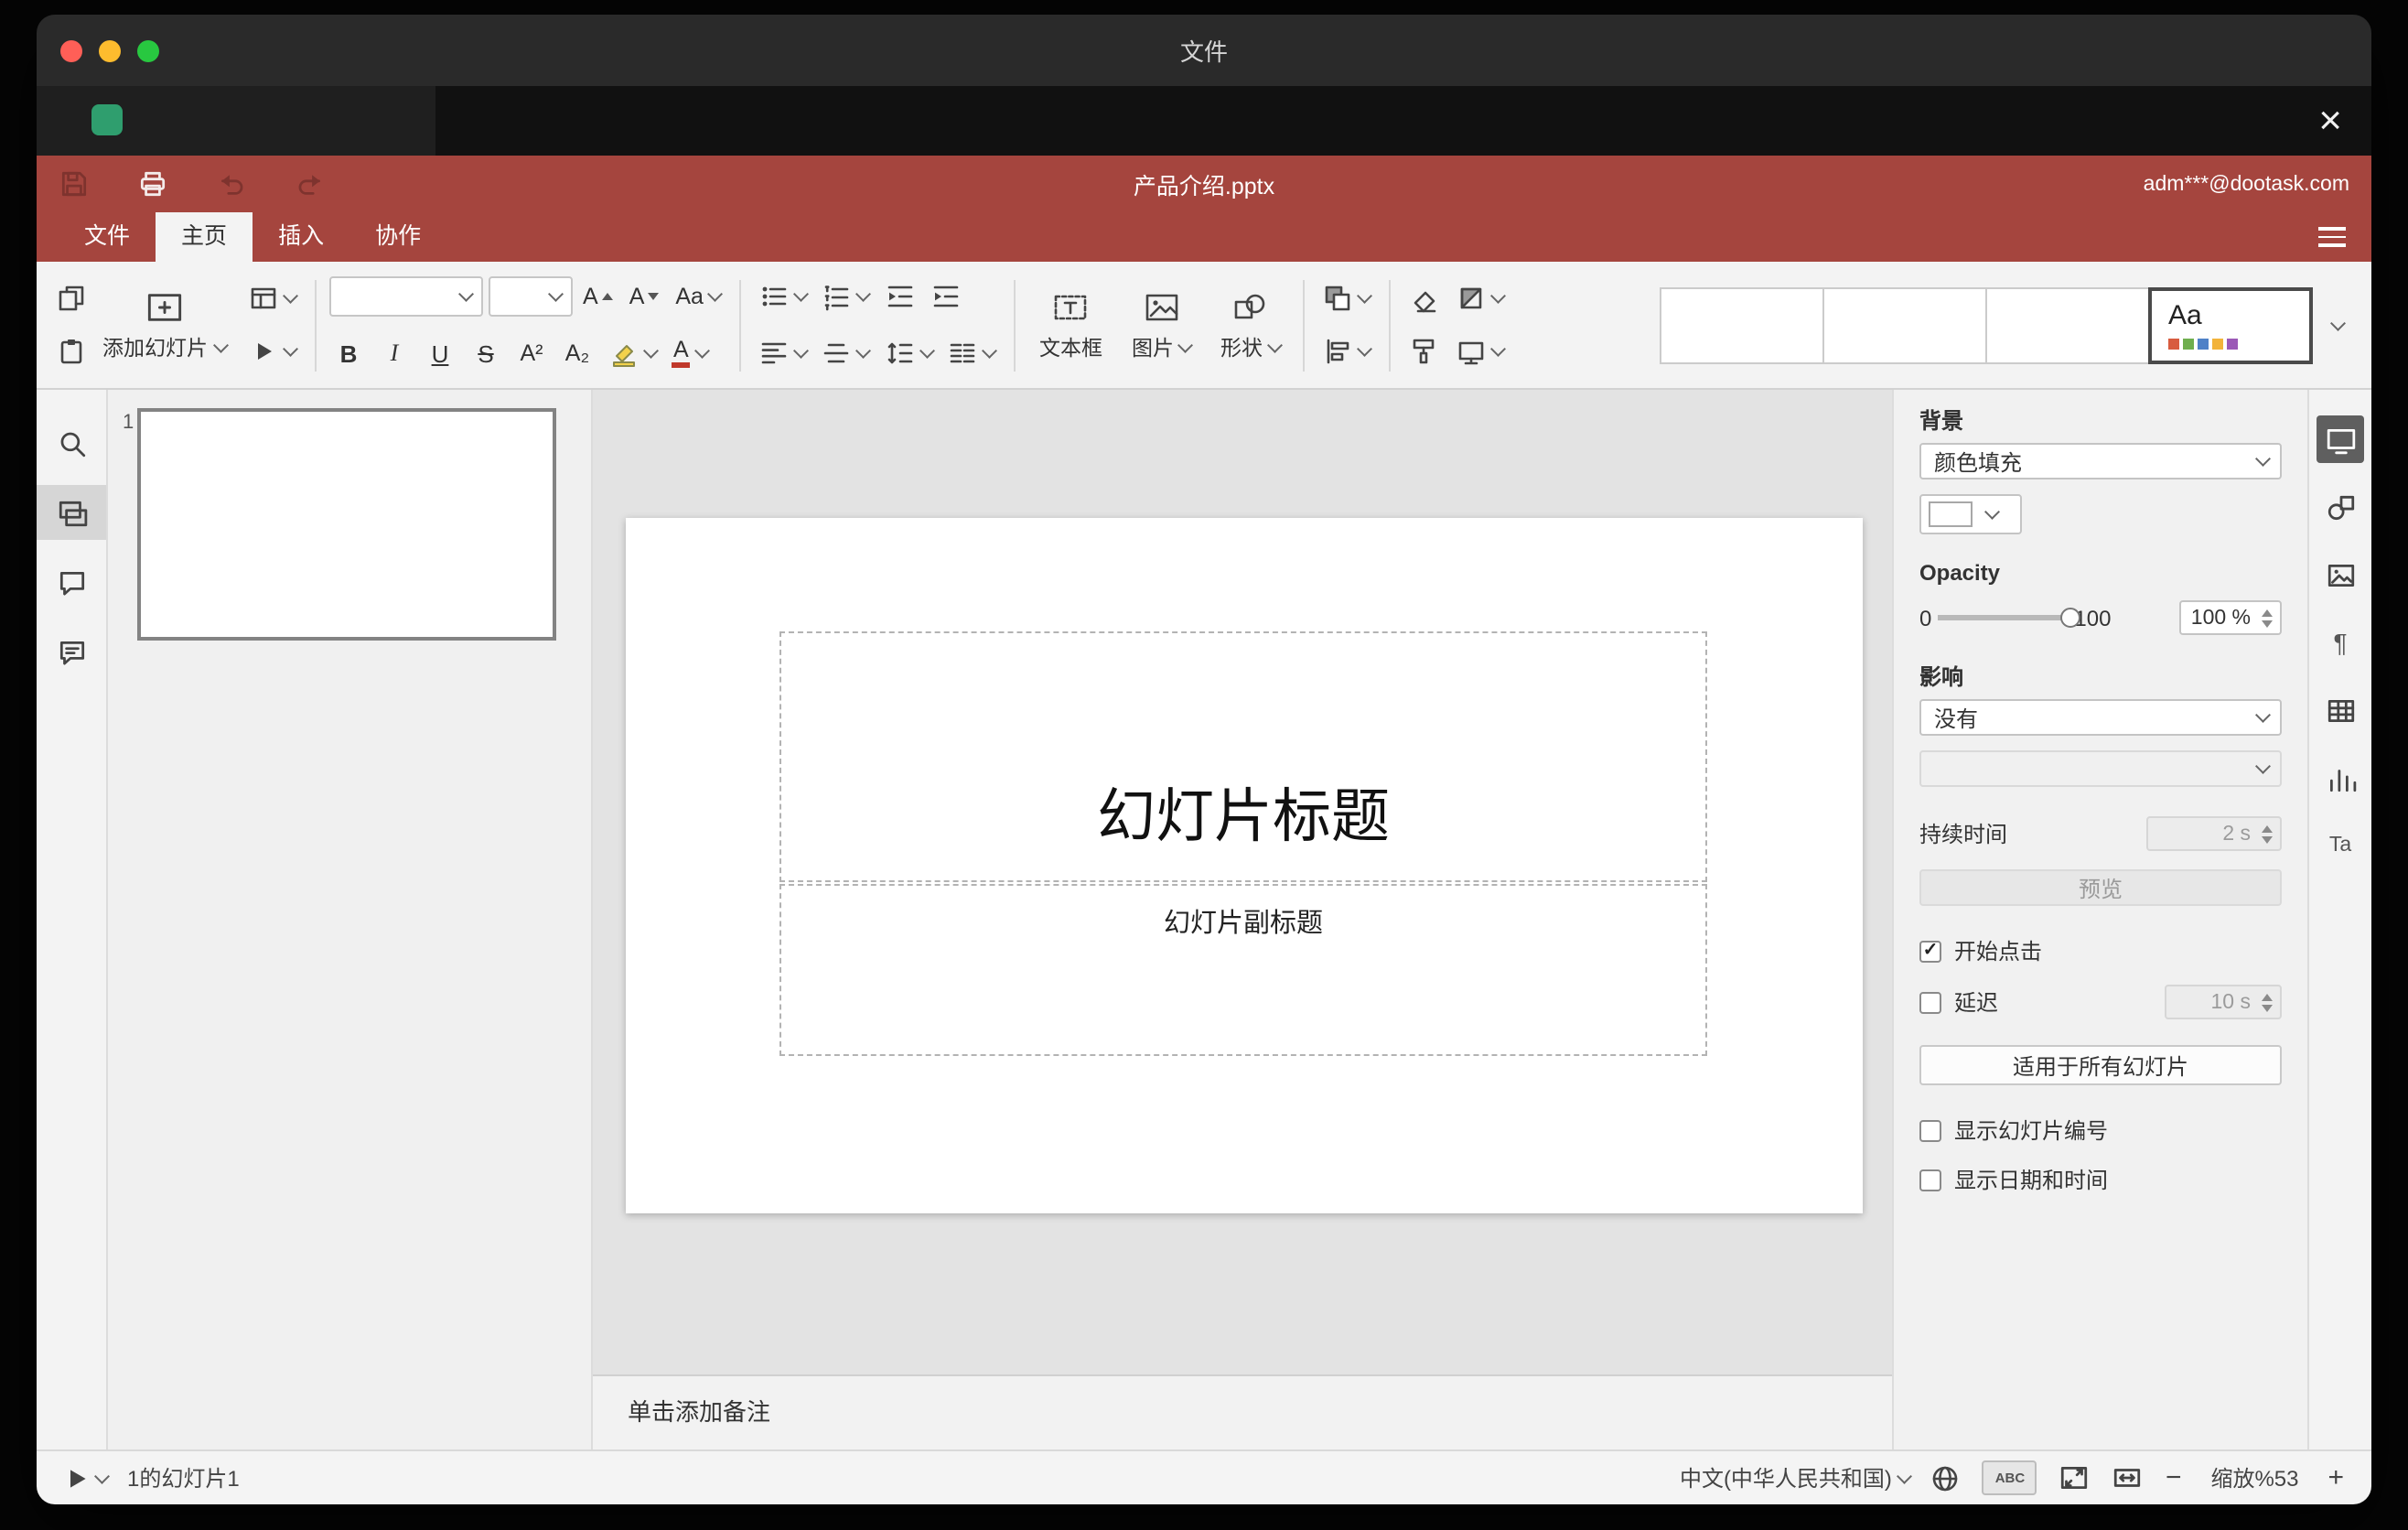 The image size is (2408, 1530). What do you see at coordinates (2230, 324) in the screenshot?
I see `theme-option-selected: Aa` at bounding box center [2230, 324].